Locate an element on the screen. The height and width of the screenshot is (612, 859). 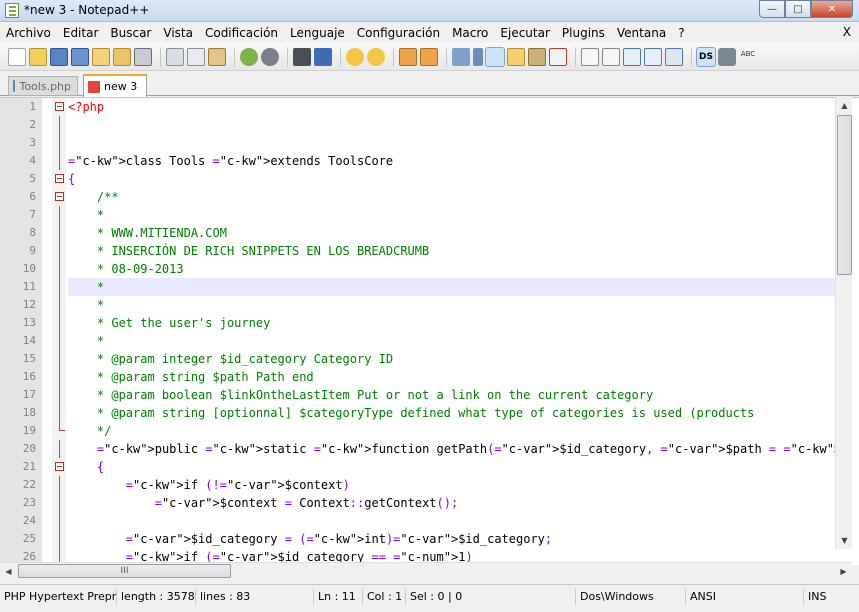
zoom-out-icon is located at coordinates (376, 56).